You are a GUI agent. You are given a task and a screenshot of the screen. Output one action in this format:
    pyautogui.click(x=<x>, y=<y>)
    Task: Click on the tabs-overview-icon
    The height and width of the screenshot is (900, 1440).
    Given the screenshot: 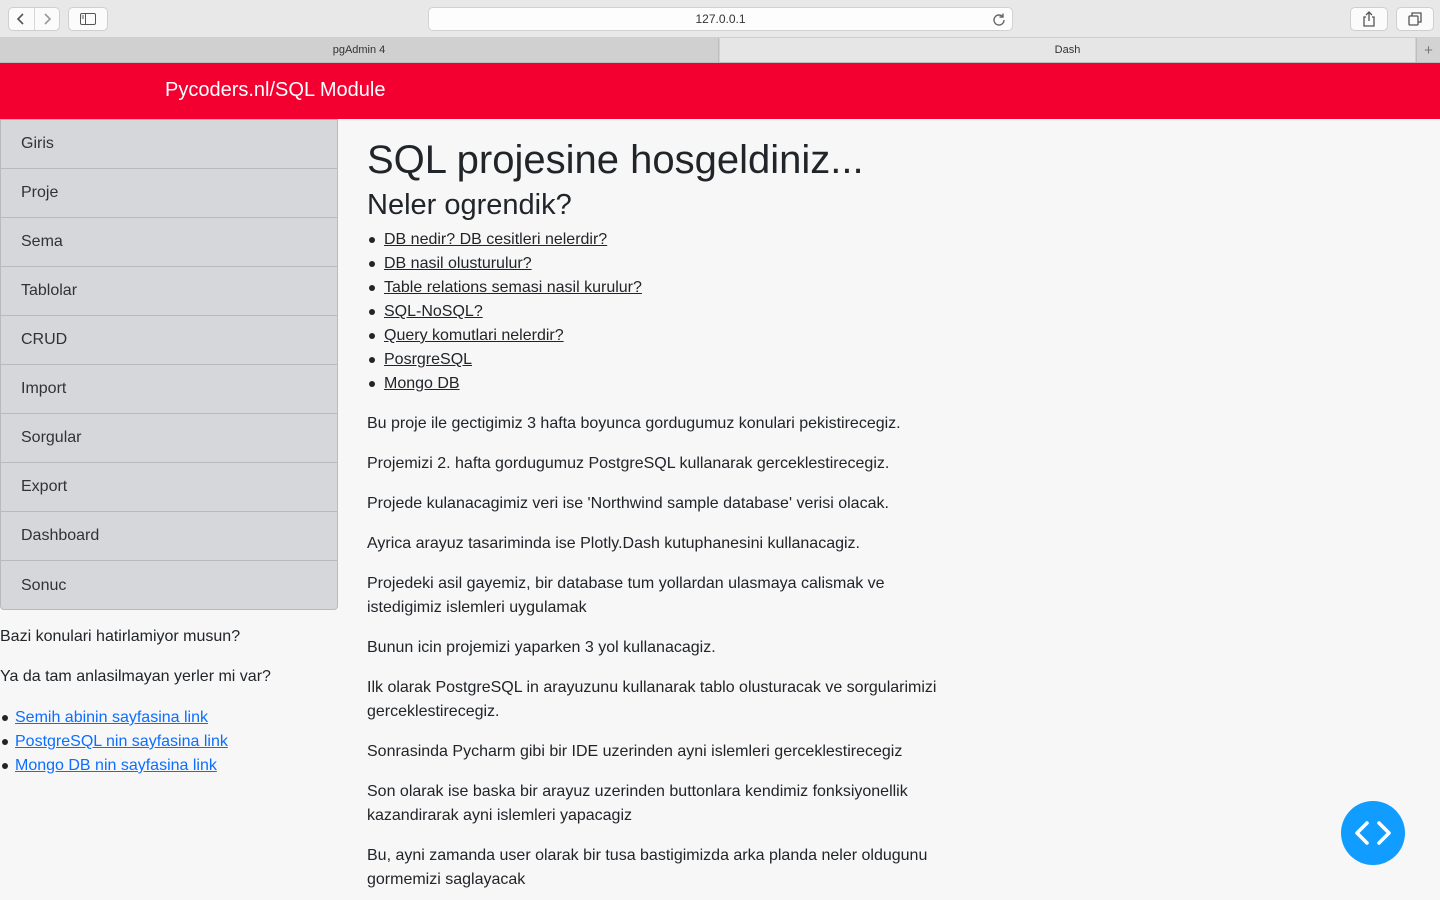 What is the action you would take?
    pyautogui.click(x=1415, y=19)
    